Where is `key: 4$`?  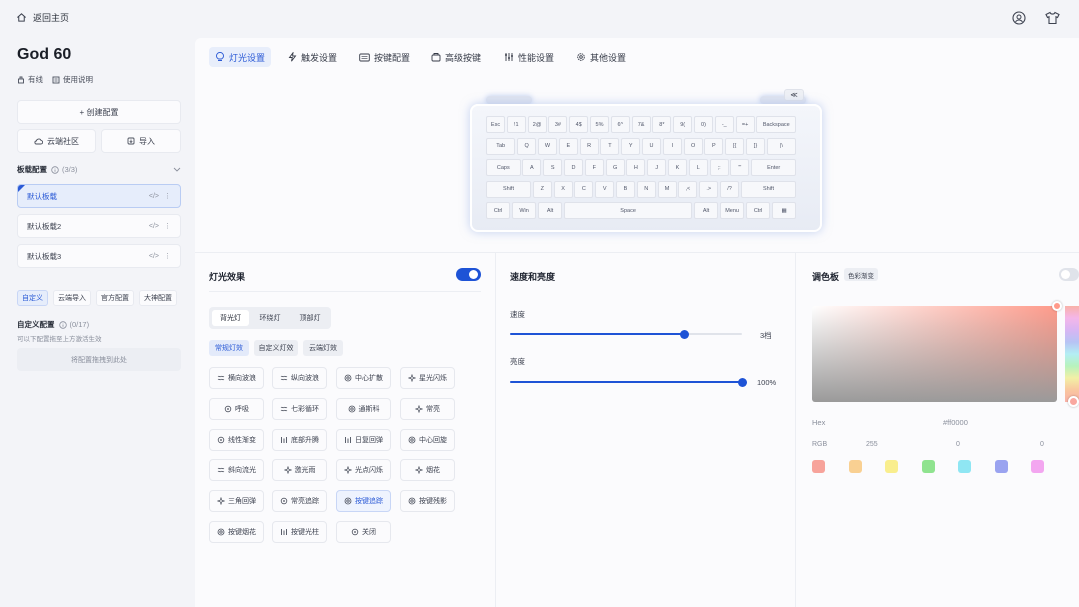 key: 4$ is located at coordinates (579, 124).